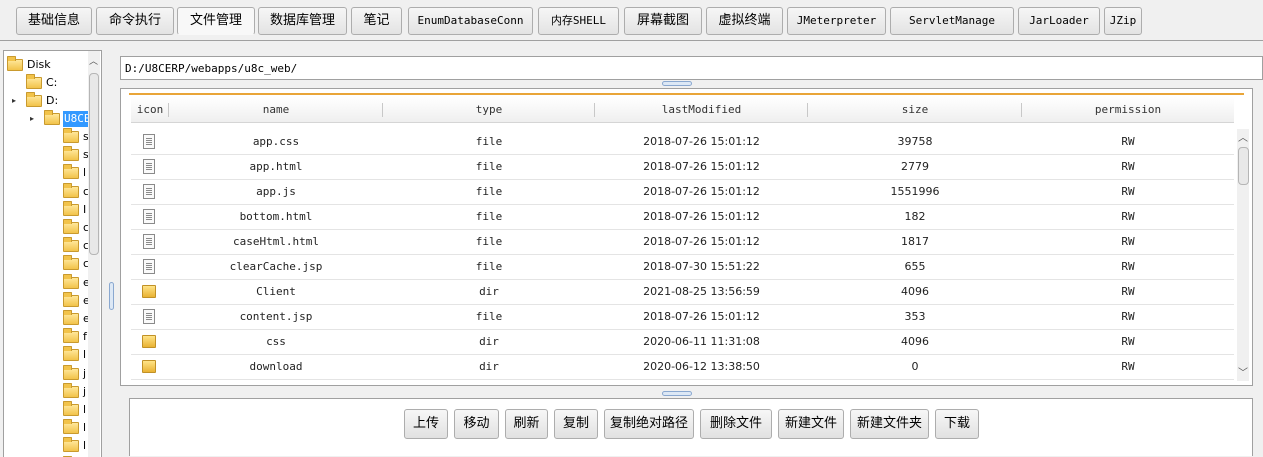 The height and width of the screenshot is (457, 1263). Describe the element at coordinates (836, 21) in the screenshot. I see `tab-9: JMeterpreter` at that location.